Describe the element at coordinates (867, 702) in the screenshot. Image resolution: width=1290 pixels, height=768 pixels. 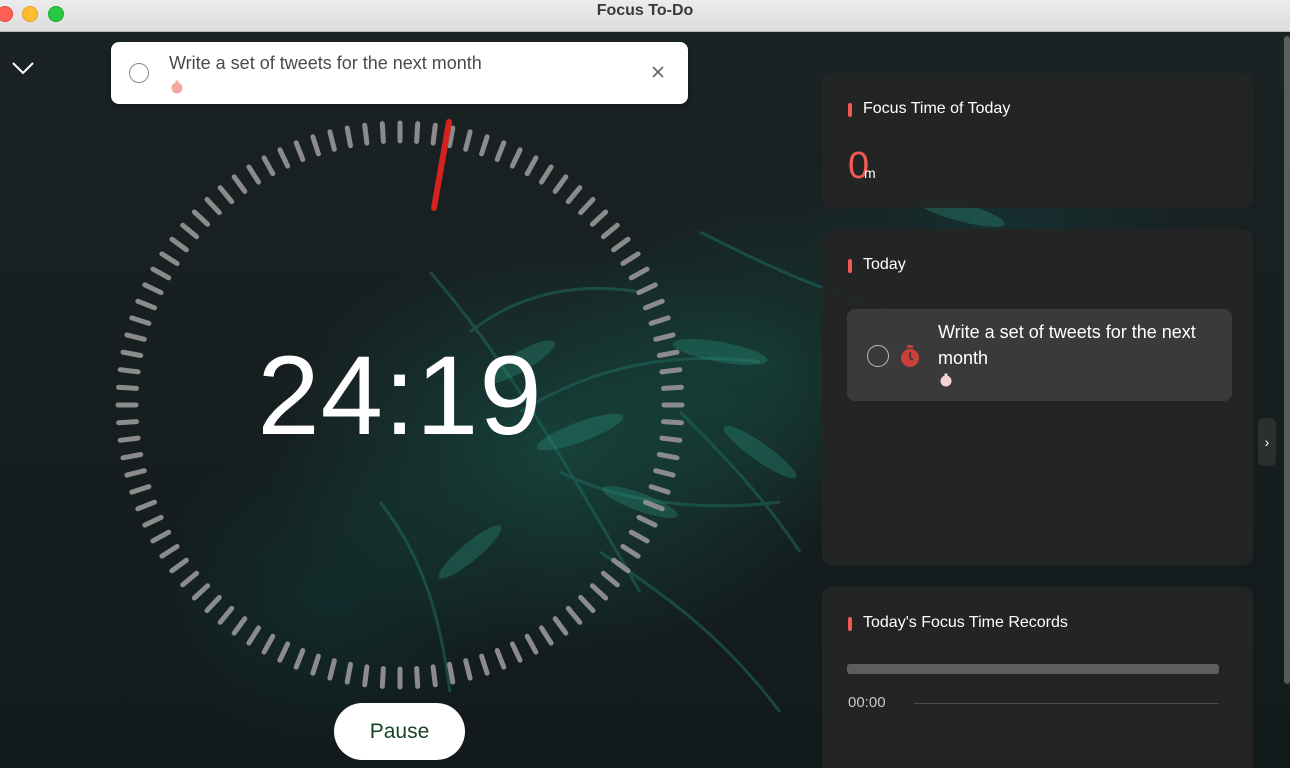
I see `records-start-time: 00:00` at that location.